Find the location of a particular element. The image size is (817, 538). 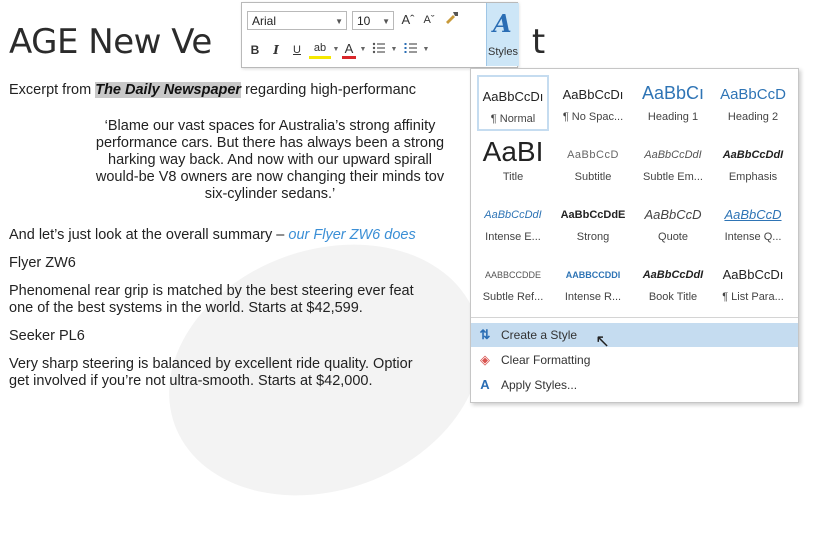

italic-button: I is located at coordinates (276, 51).